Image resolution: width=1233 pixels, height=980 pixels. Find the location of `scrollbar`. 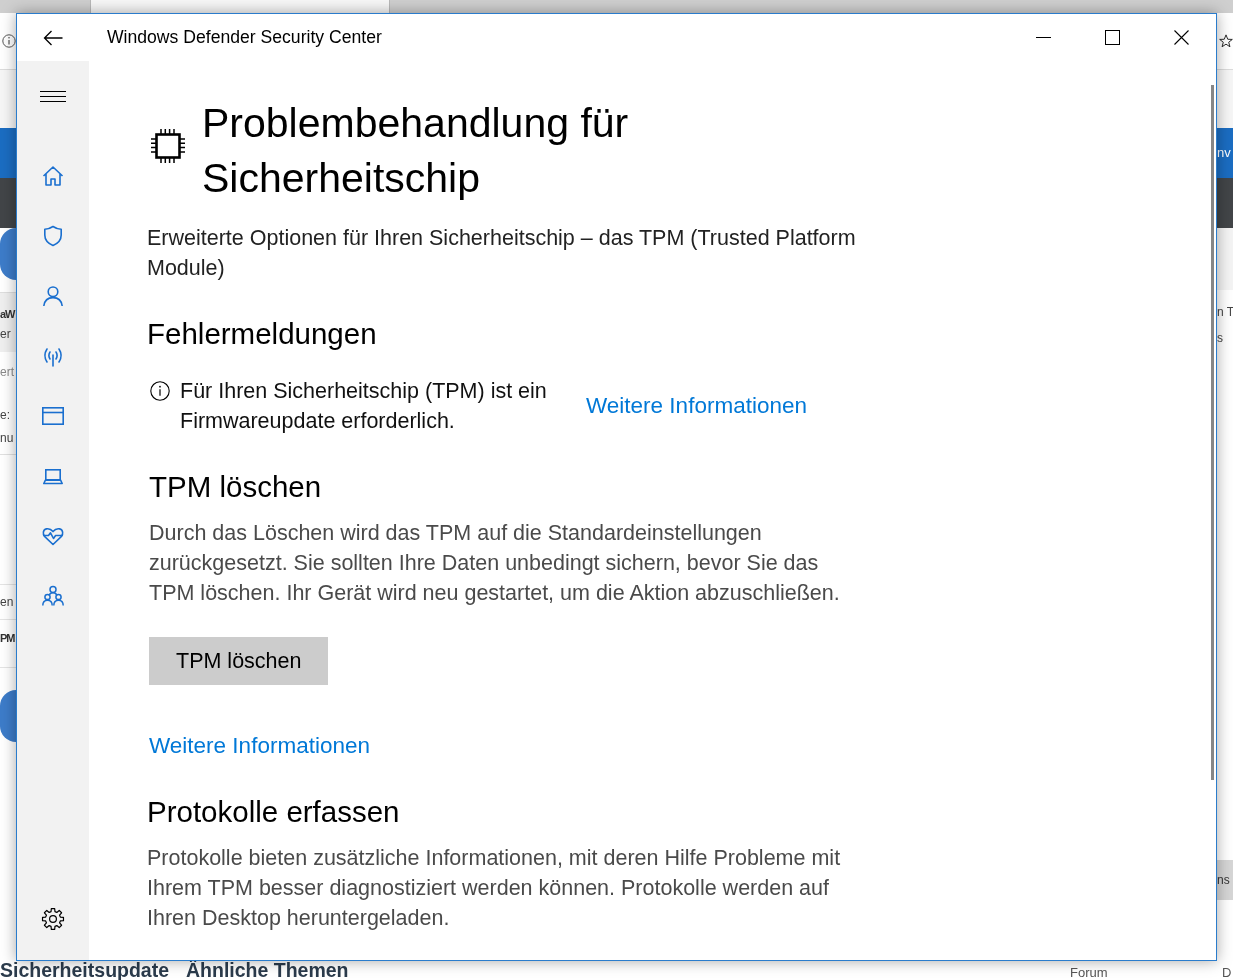

scrollbar is located at coordinates (1212, 432).